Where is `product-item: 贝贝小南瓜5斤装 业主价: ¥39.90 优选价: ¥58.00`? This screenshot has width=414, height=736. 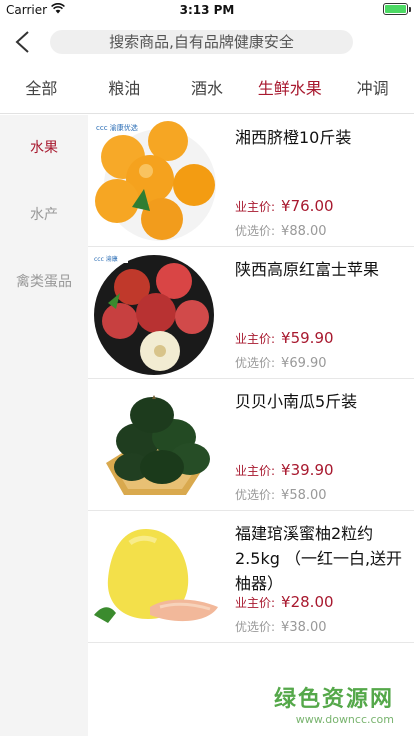 product-item: 贝贝小南瓜5斤装 业主价: ¥39.90 优选价: ¥58.00 is located at coordinates (251, 445).